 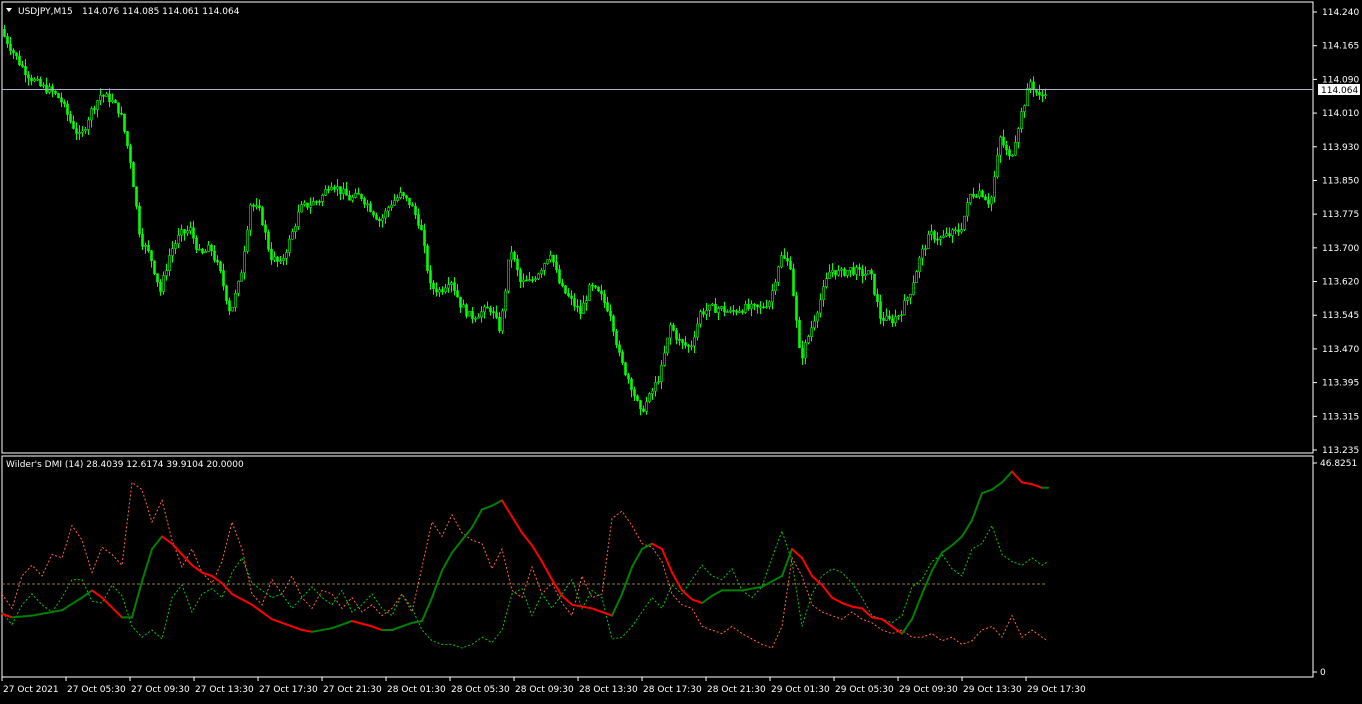 What do you see at coordinates (1340, 350) in the screenshot?
I see `price-tick-label: 113.470` at bounding box center [1340, 350].